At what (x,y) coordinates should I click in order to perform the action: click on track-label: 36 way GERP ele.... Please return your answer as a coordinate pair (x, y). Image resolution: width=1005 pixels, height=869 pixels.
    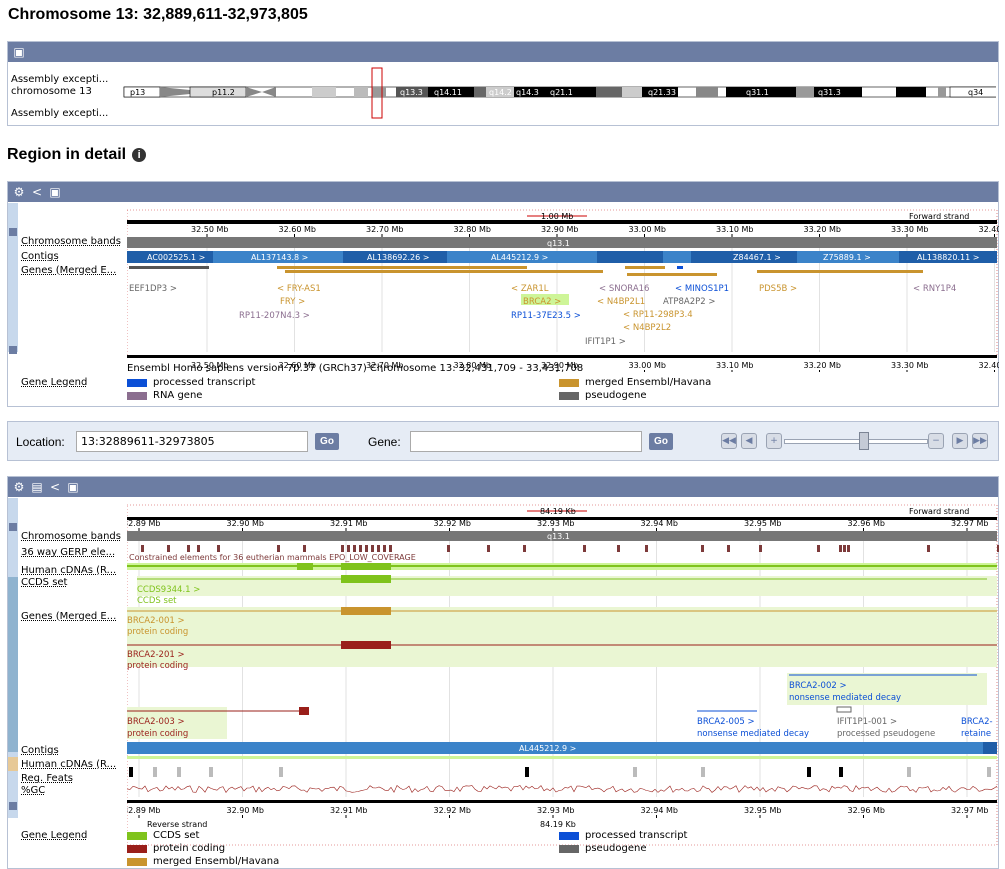
    Looking at the image, I should click on (68, 552).